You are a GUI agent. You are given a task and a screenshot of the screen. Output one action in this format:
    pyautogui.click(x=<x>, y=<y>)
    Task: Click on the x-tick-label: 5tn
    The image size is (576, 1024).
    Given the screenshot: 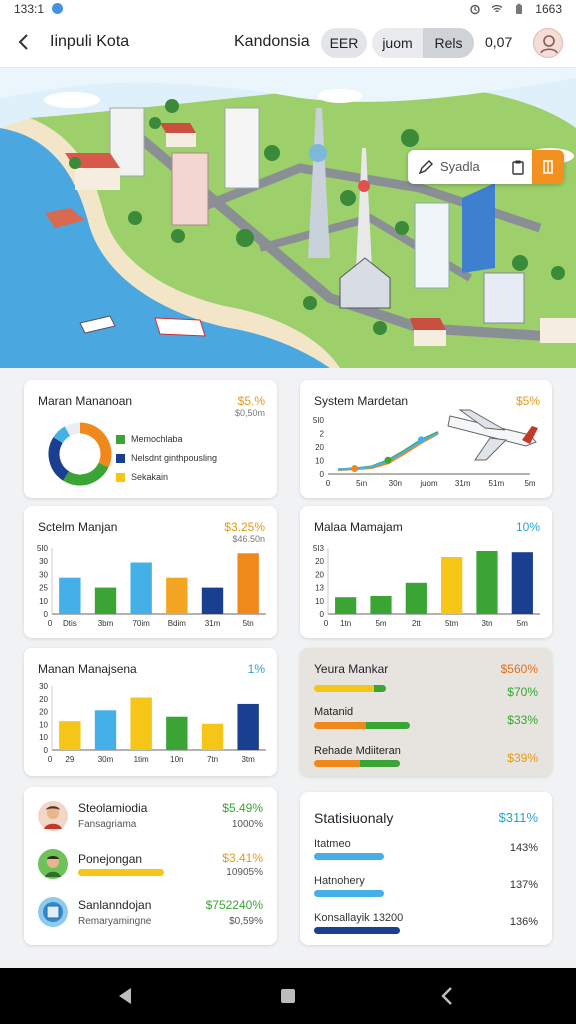 What is the action you would take?
    pyautogui.click(x=248, y=623)
    